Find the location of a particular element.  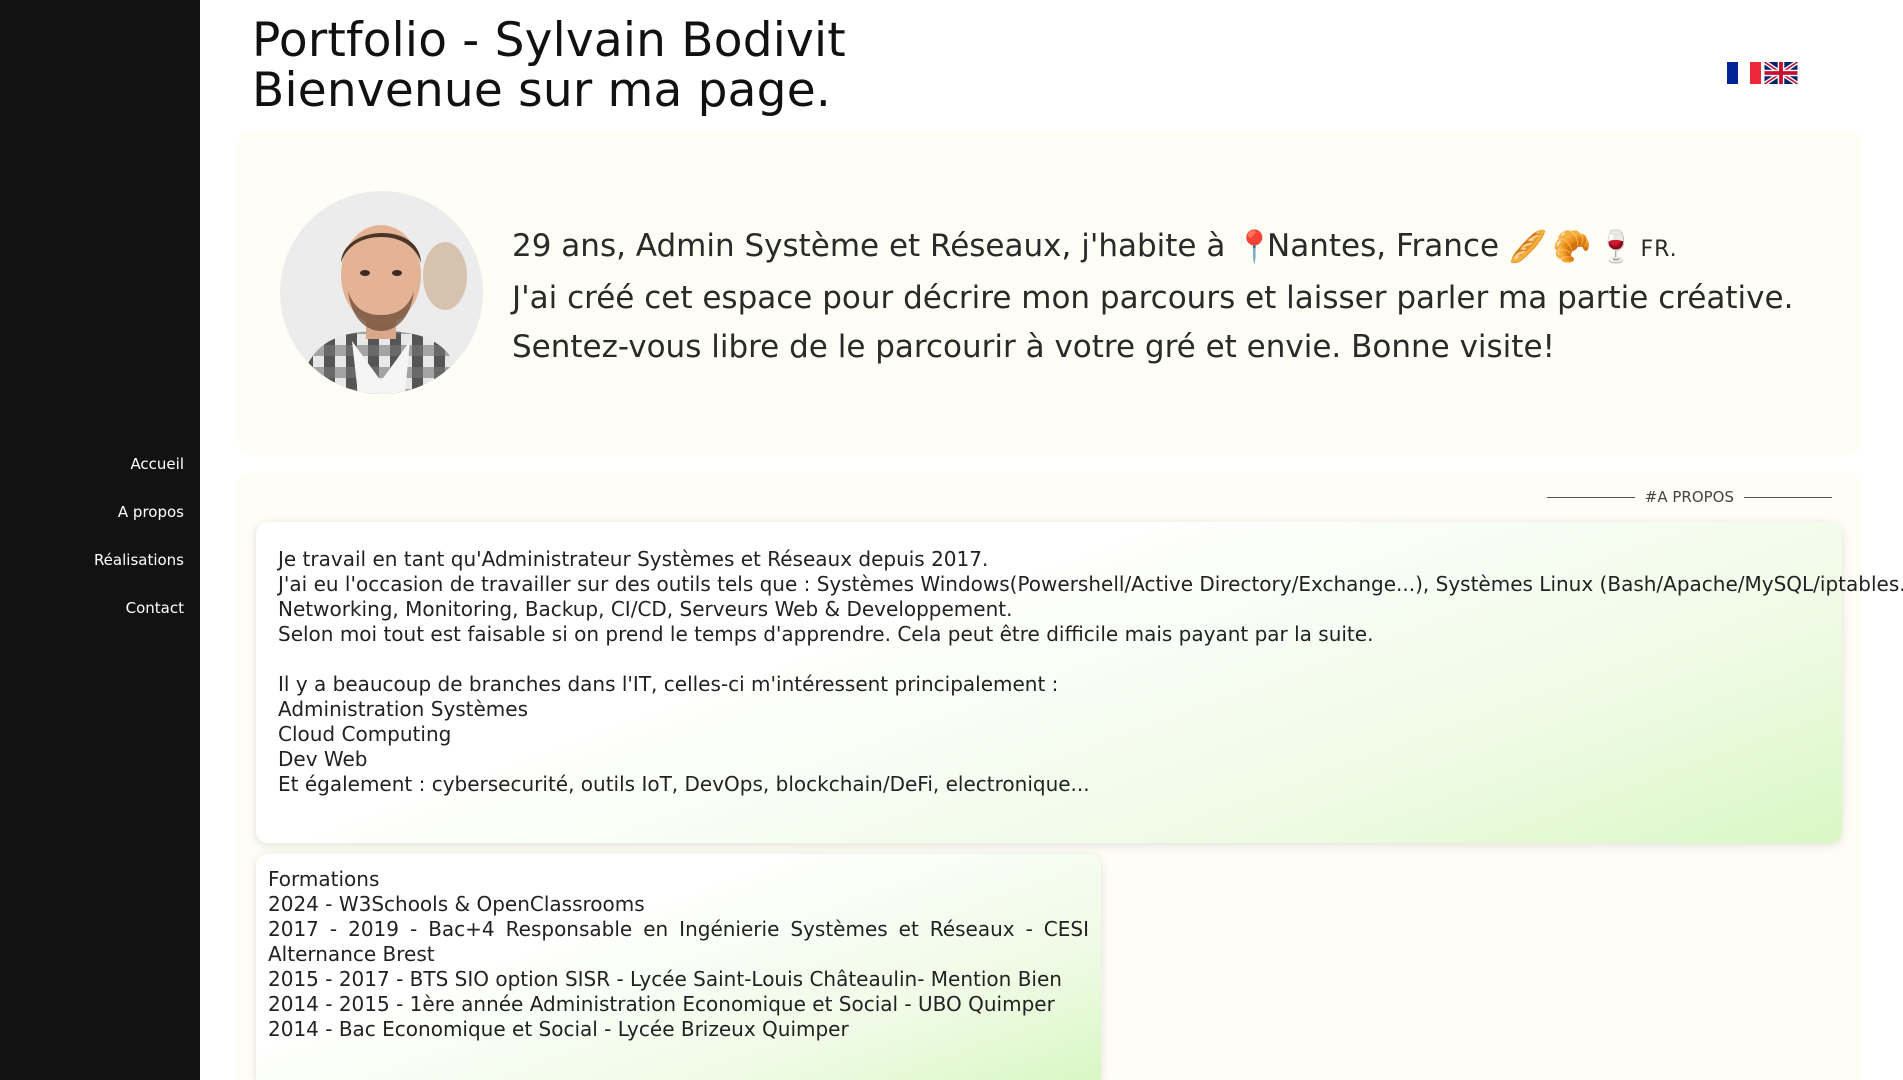

nav-item-contact: Contact is located at coordinates (139, 608).